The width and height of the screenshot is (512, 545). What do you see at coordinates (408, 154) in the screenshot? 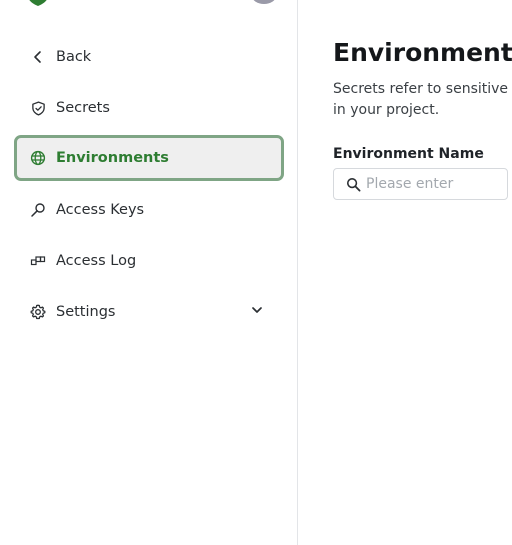
I see `environment-name-label: Environment Name` at bounding box center [408, 154].